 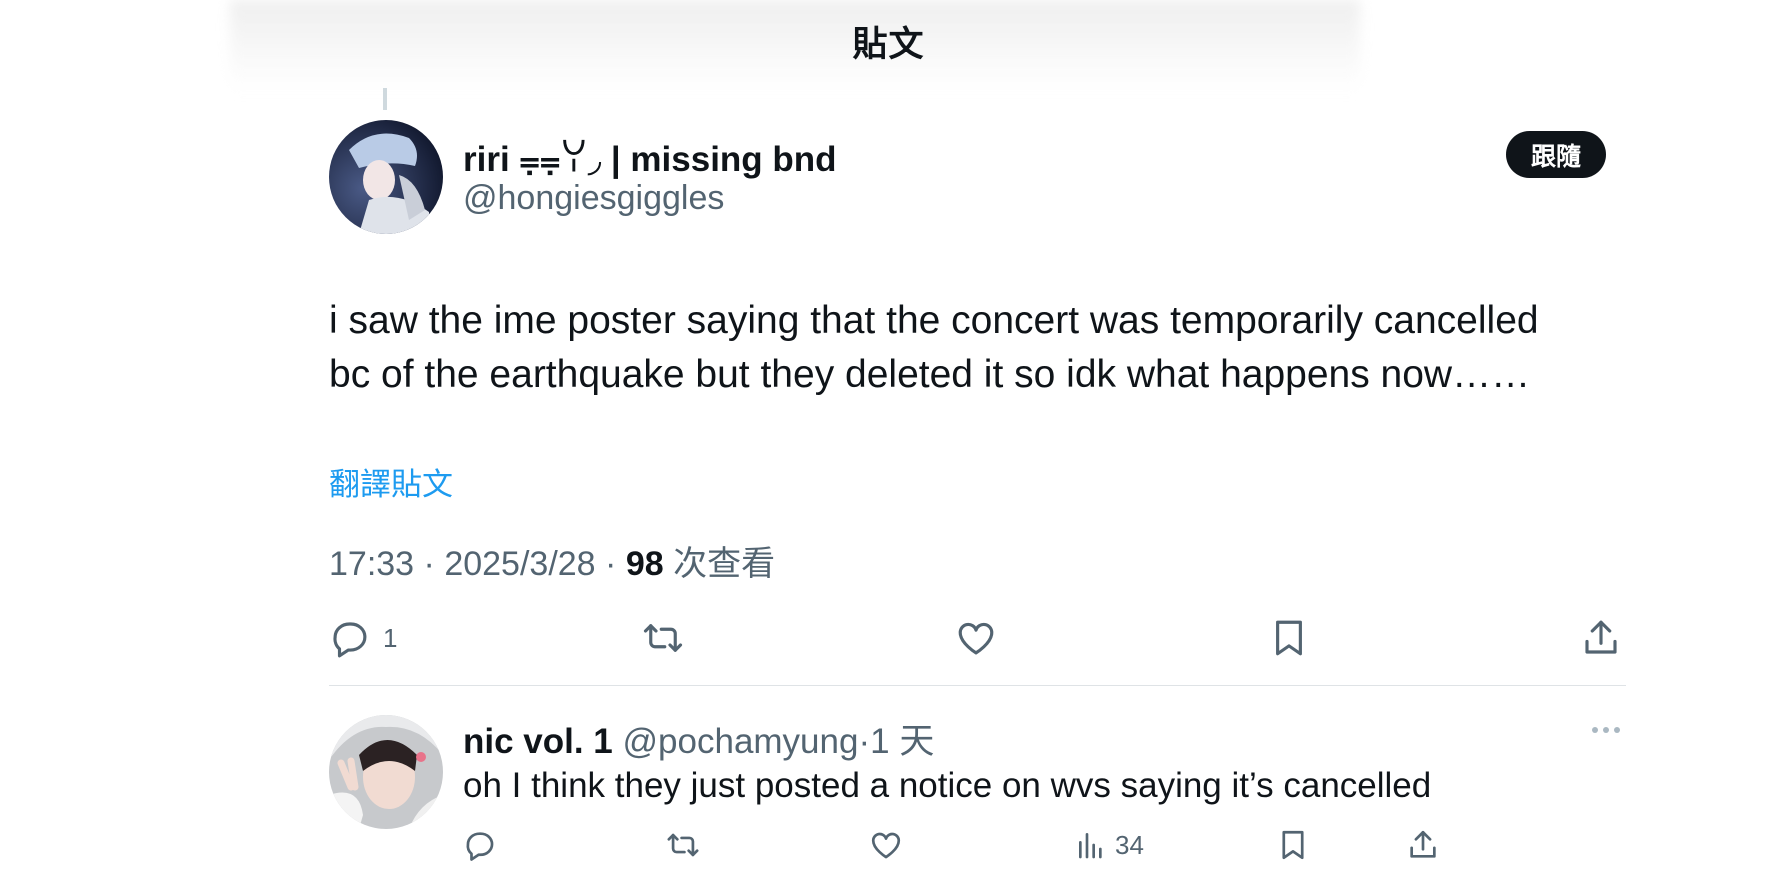 I want to click on post-time: 17:33, so click(x=371, y=564).